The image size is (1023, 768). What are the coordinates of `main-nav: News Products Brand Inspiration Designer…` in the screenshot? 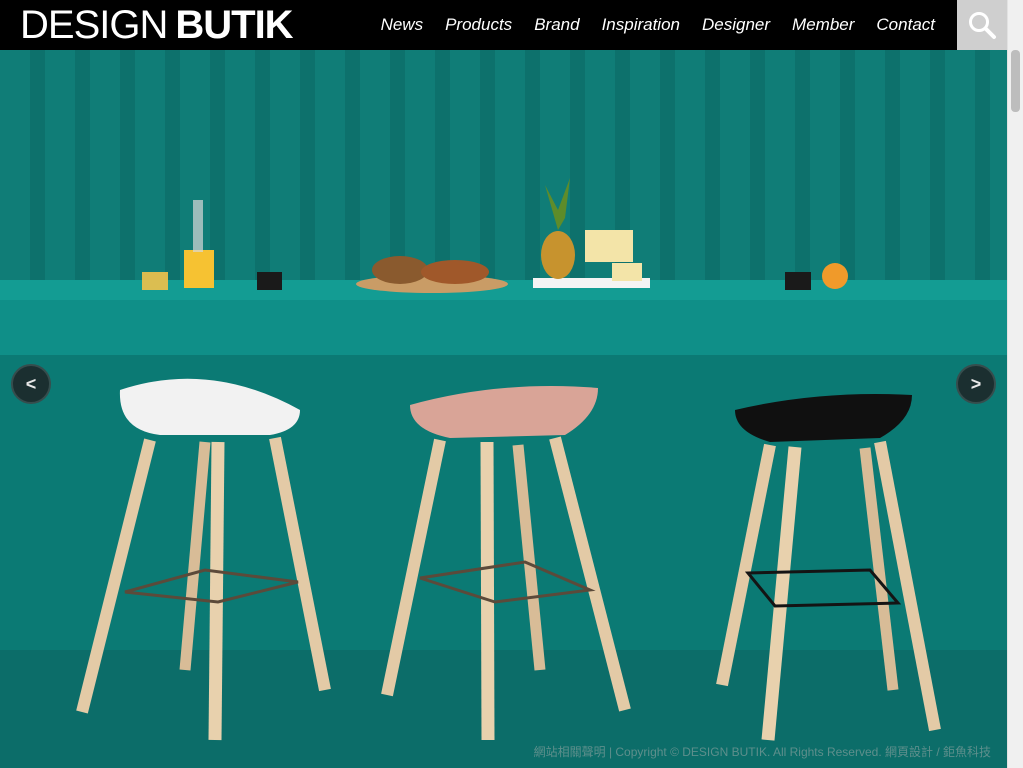 It's located at (647, 25).